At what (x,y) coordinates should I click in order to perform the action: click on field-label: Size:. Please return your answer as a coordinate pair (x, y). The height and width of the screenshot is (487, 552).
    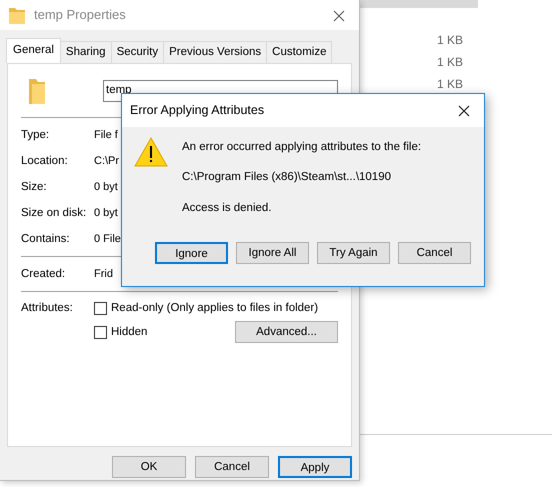
    Looking at the image, I should click on (34, 187).